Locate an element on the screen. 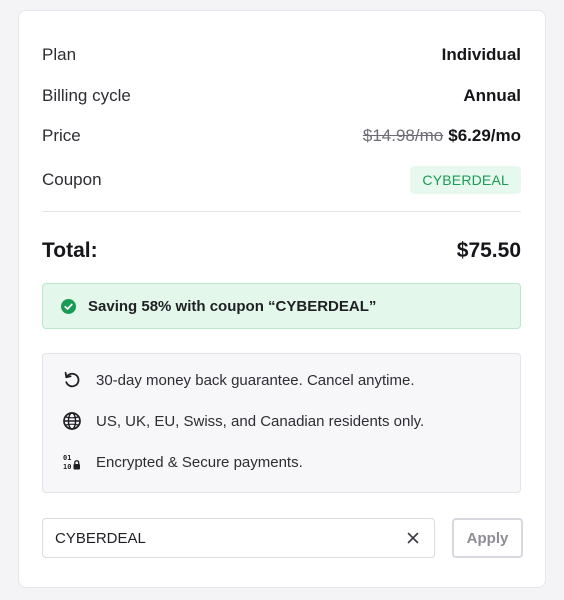  close-icon is located at coordinates (413, 538).